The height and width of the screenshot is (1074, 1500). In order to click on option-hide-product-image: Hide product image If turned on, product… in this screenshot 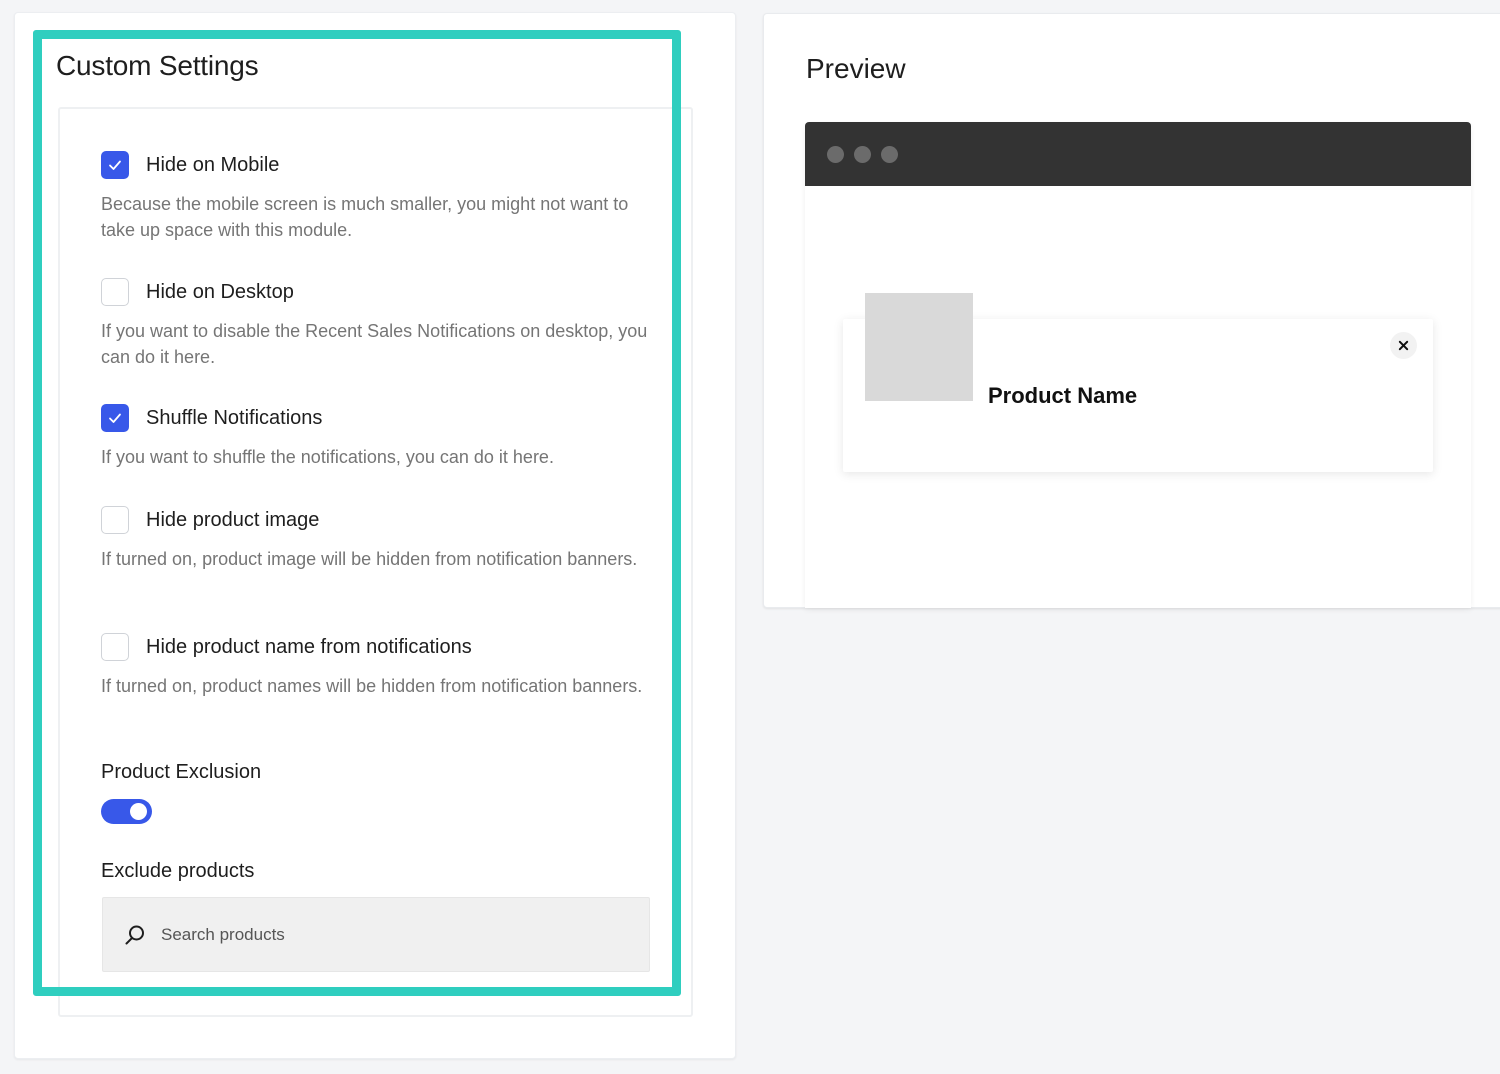, I will do `click(381, 539)`.